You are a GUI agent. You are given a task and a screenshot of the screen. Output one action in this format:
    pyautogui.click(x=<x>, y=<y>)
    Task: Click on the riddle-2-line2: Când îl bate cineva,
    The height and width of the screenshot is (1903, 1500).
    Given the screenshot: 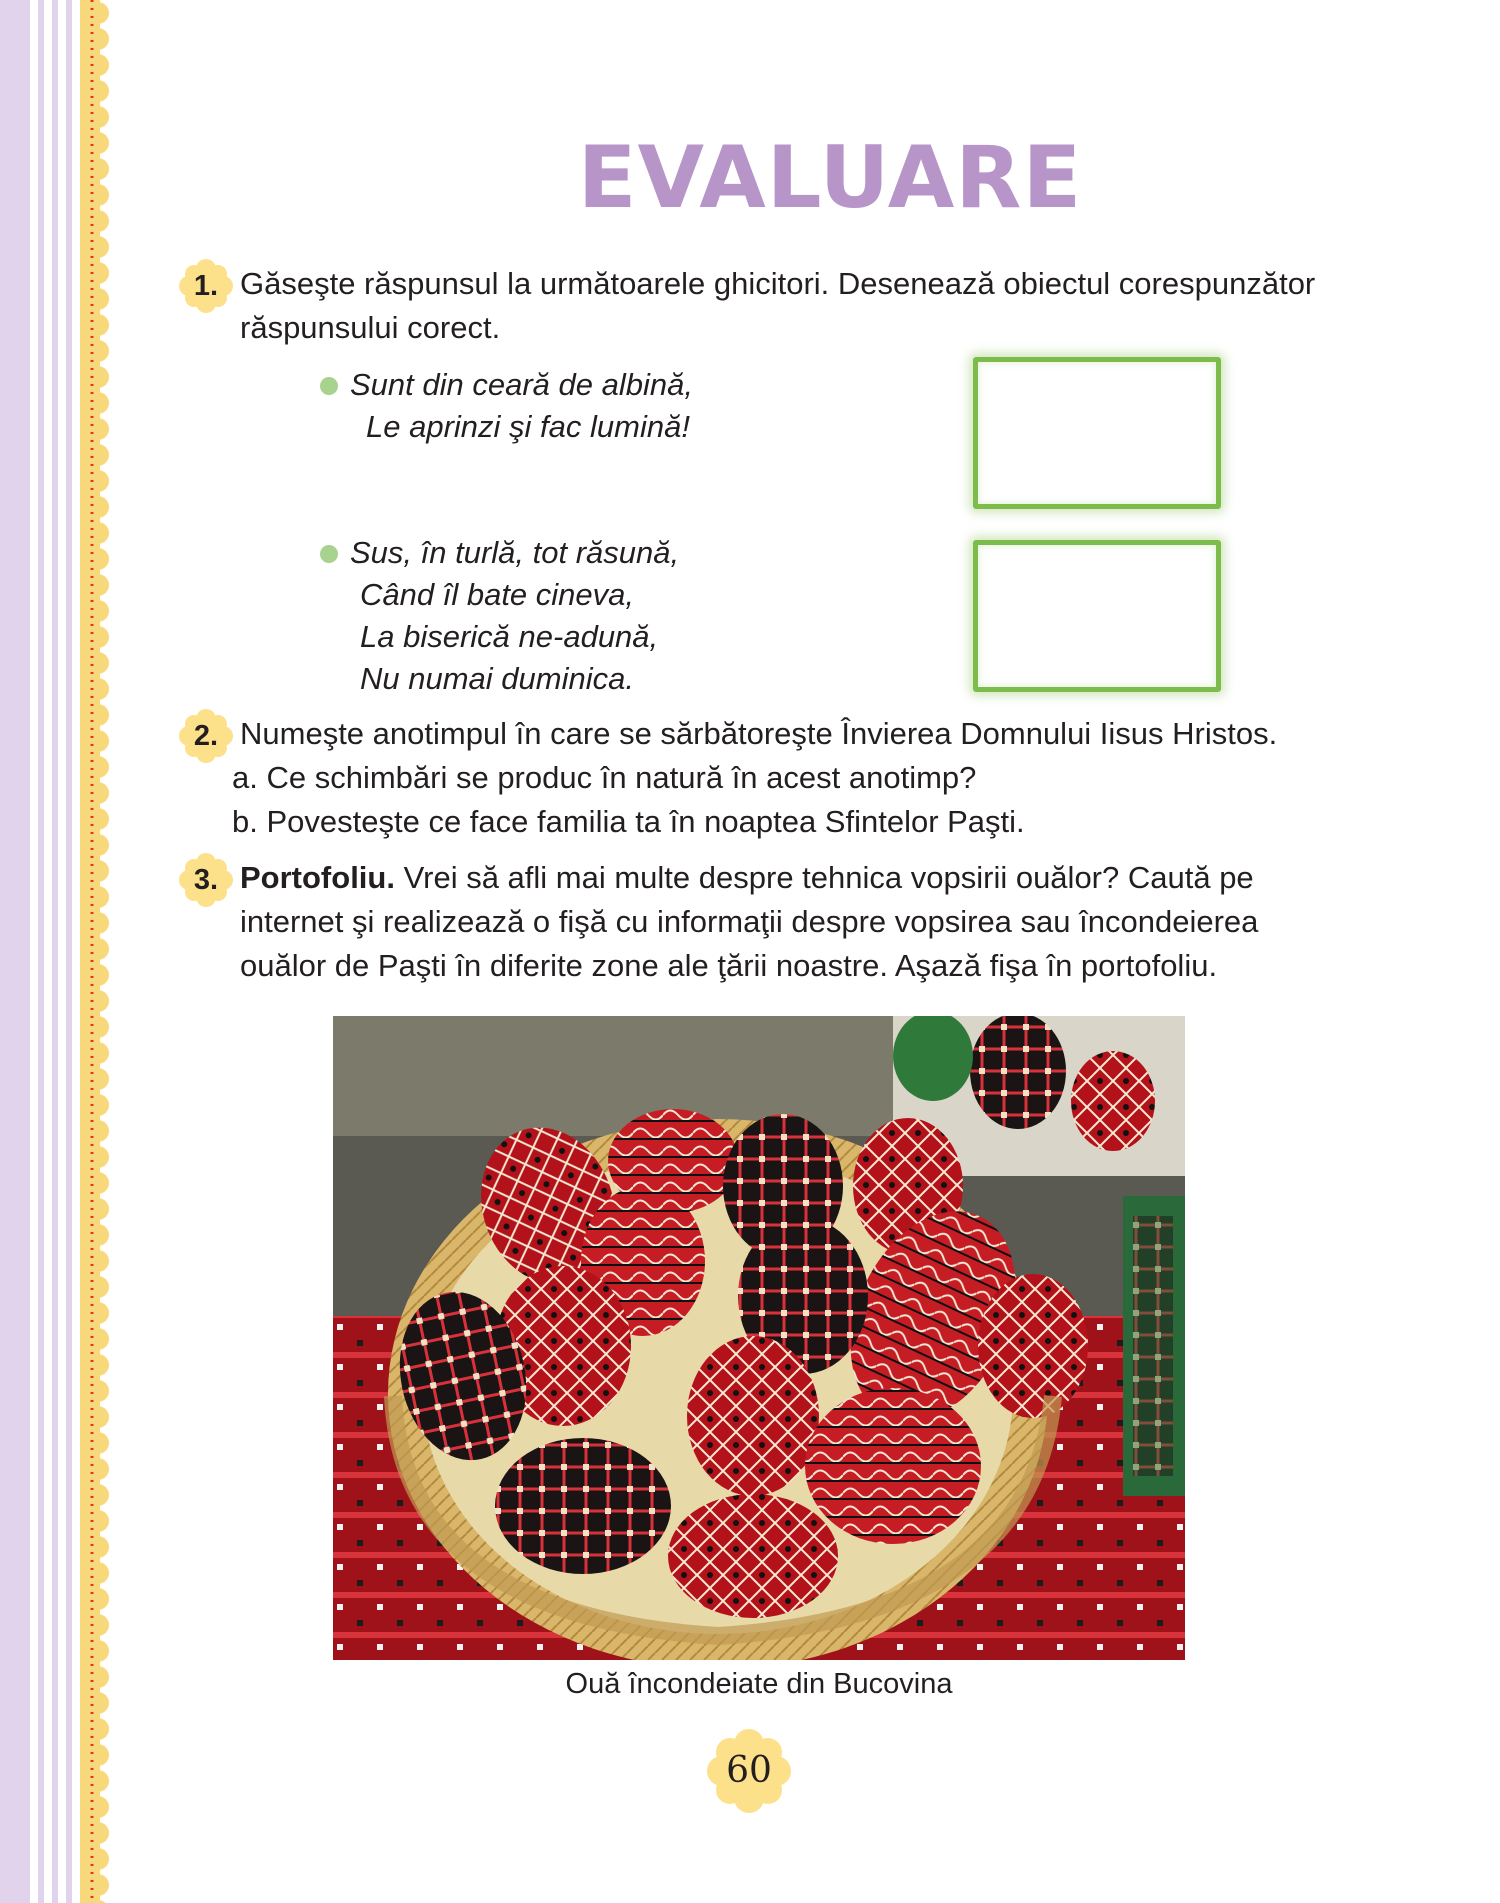 What is the action you would take?
    pyautogui.click(x=497, y=594)
    